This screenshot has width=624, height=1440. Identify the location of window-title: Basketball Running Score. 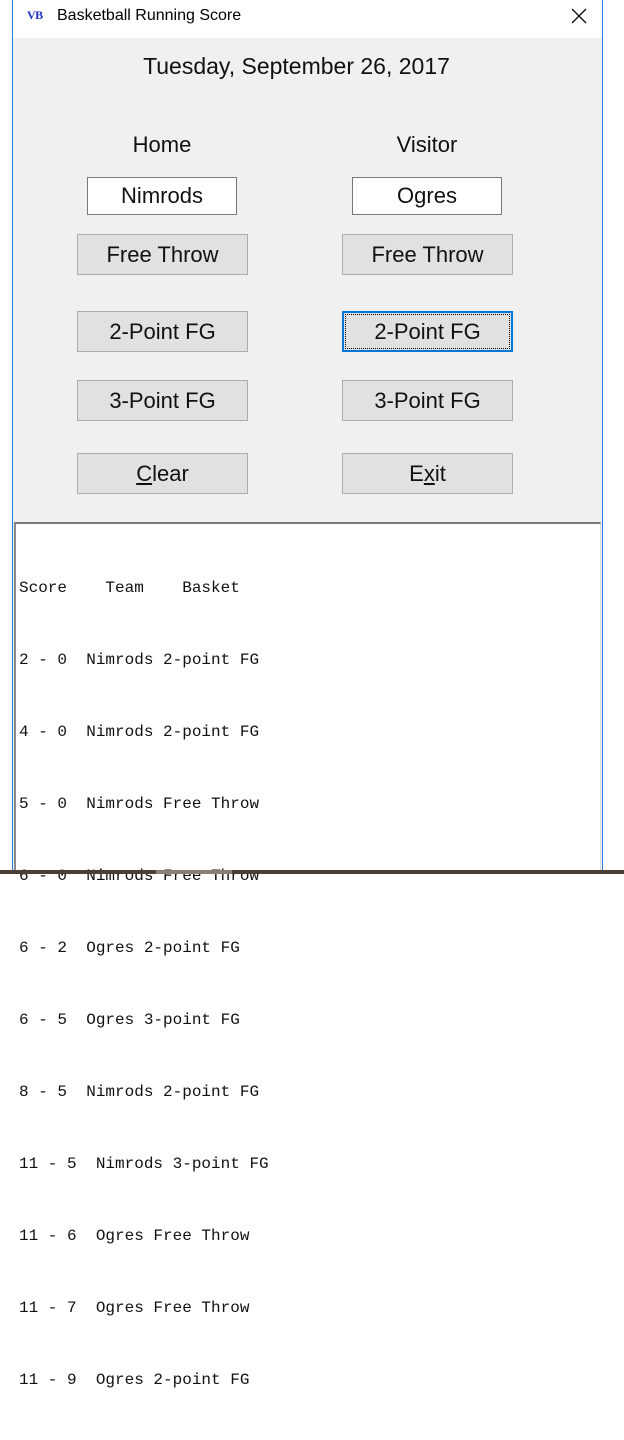
(149, 15).